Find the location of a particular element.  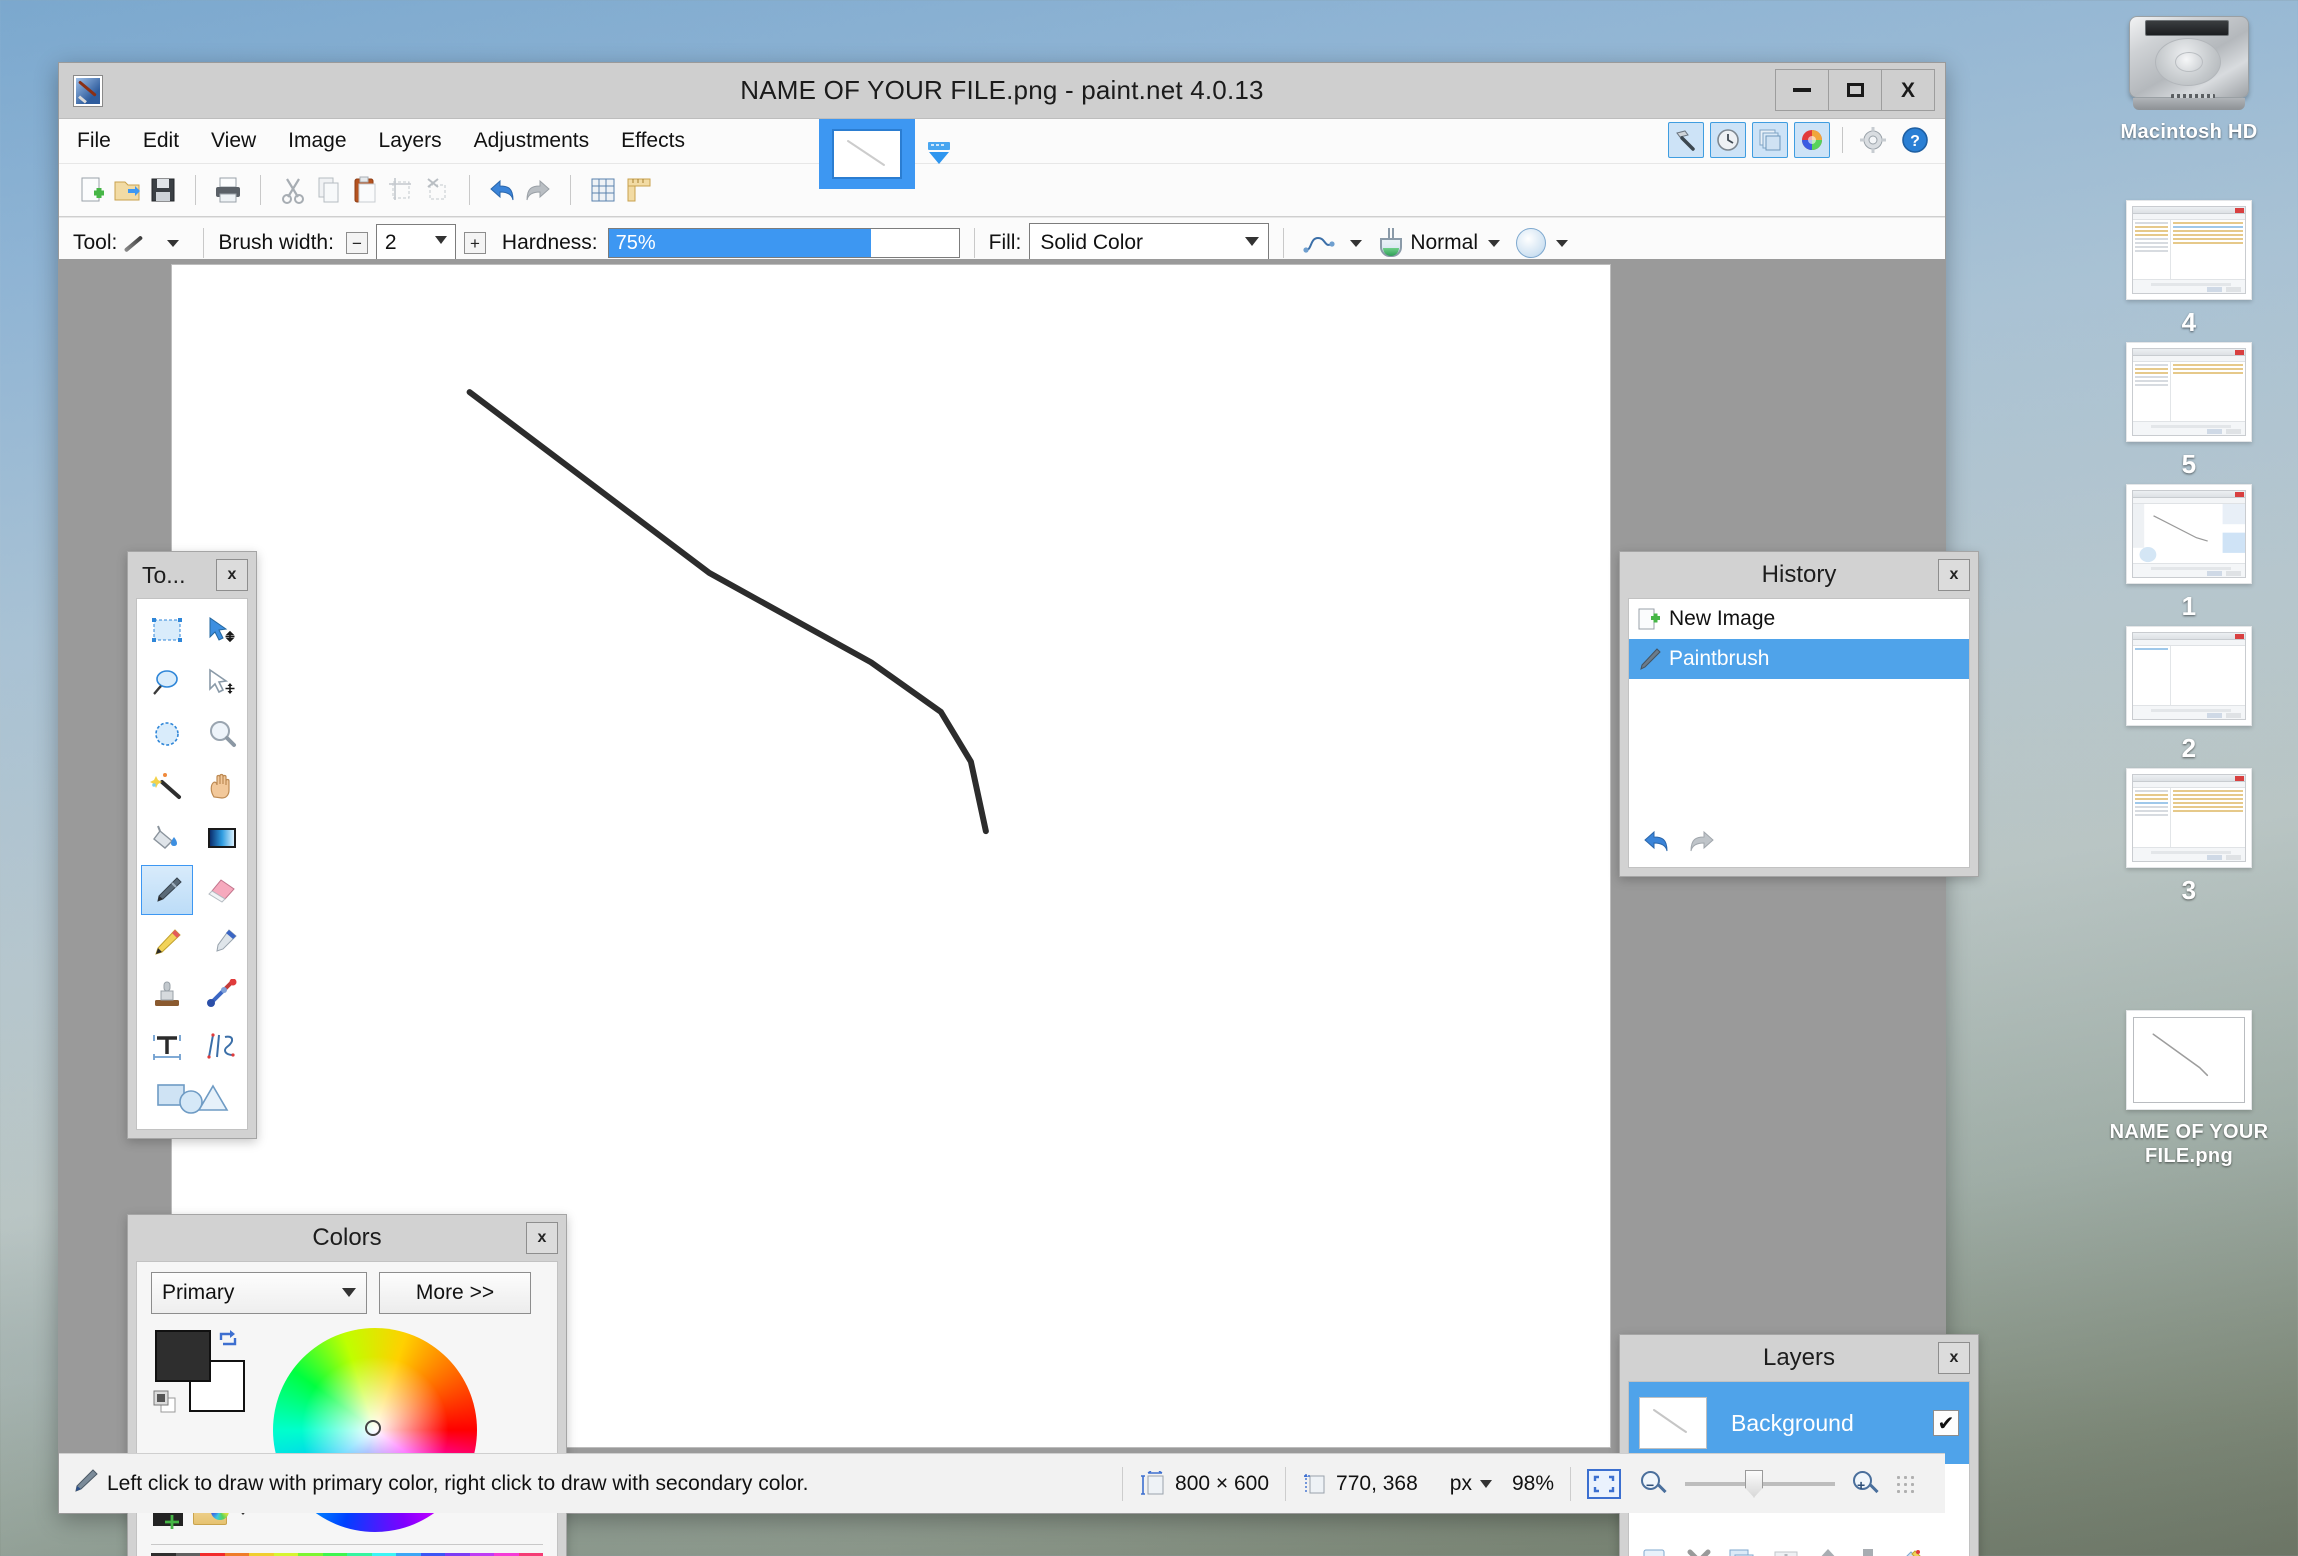

document-list-dropdown is located at coordinates (939, 156).